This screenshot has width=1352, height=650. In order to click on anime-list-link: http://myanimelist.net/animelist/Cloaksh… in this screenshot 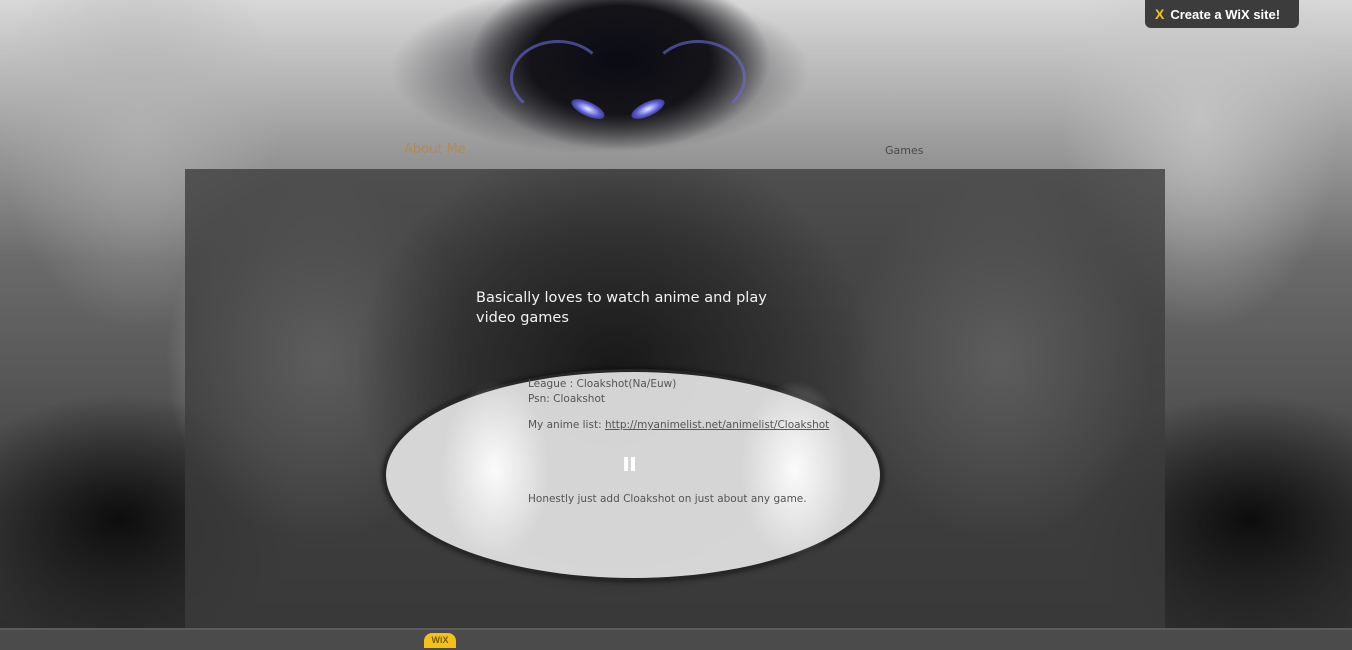, I will do `click(717, 425)`.